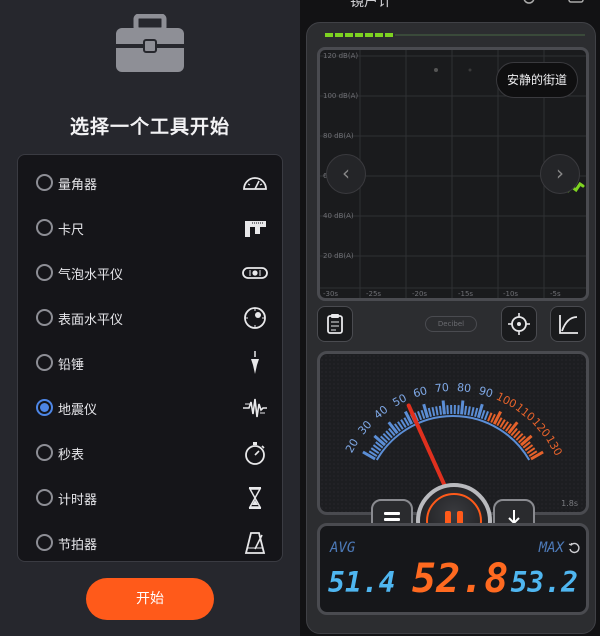 The width and height of the screenshot is (600, 636). What do you see at coordinates (150, 228) in the screenshot?
I see `tool-item-caliper: 卡尺` at bounding box center [150, 228].